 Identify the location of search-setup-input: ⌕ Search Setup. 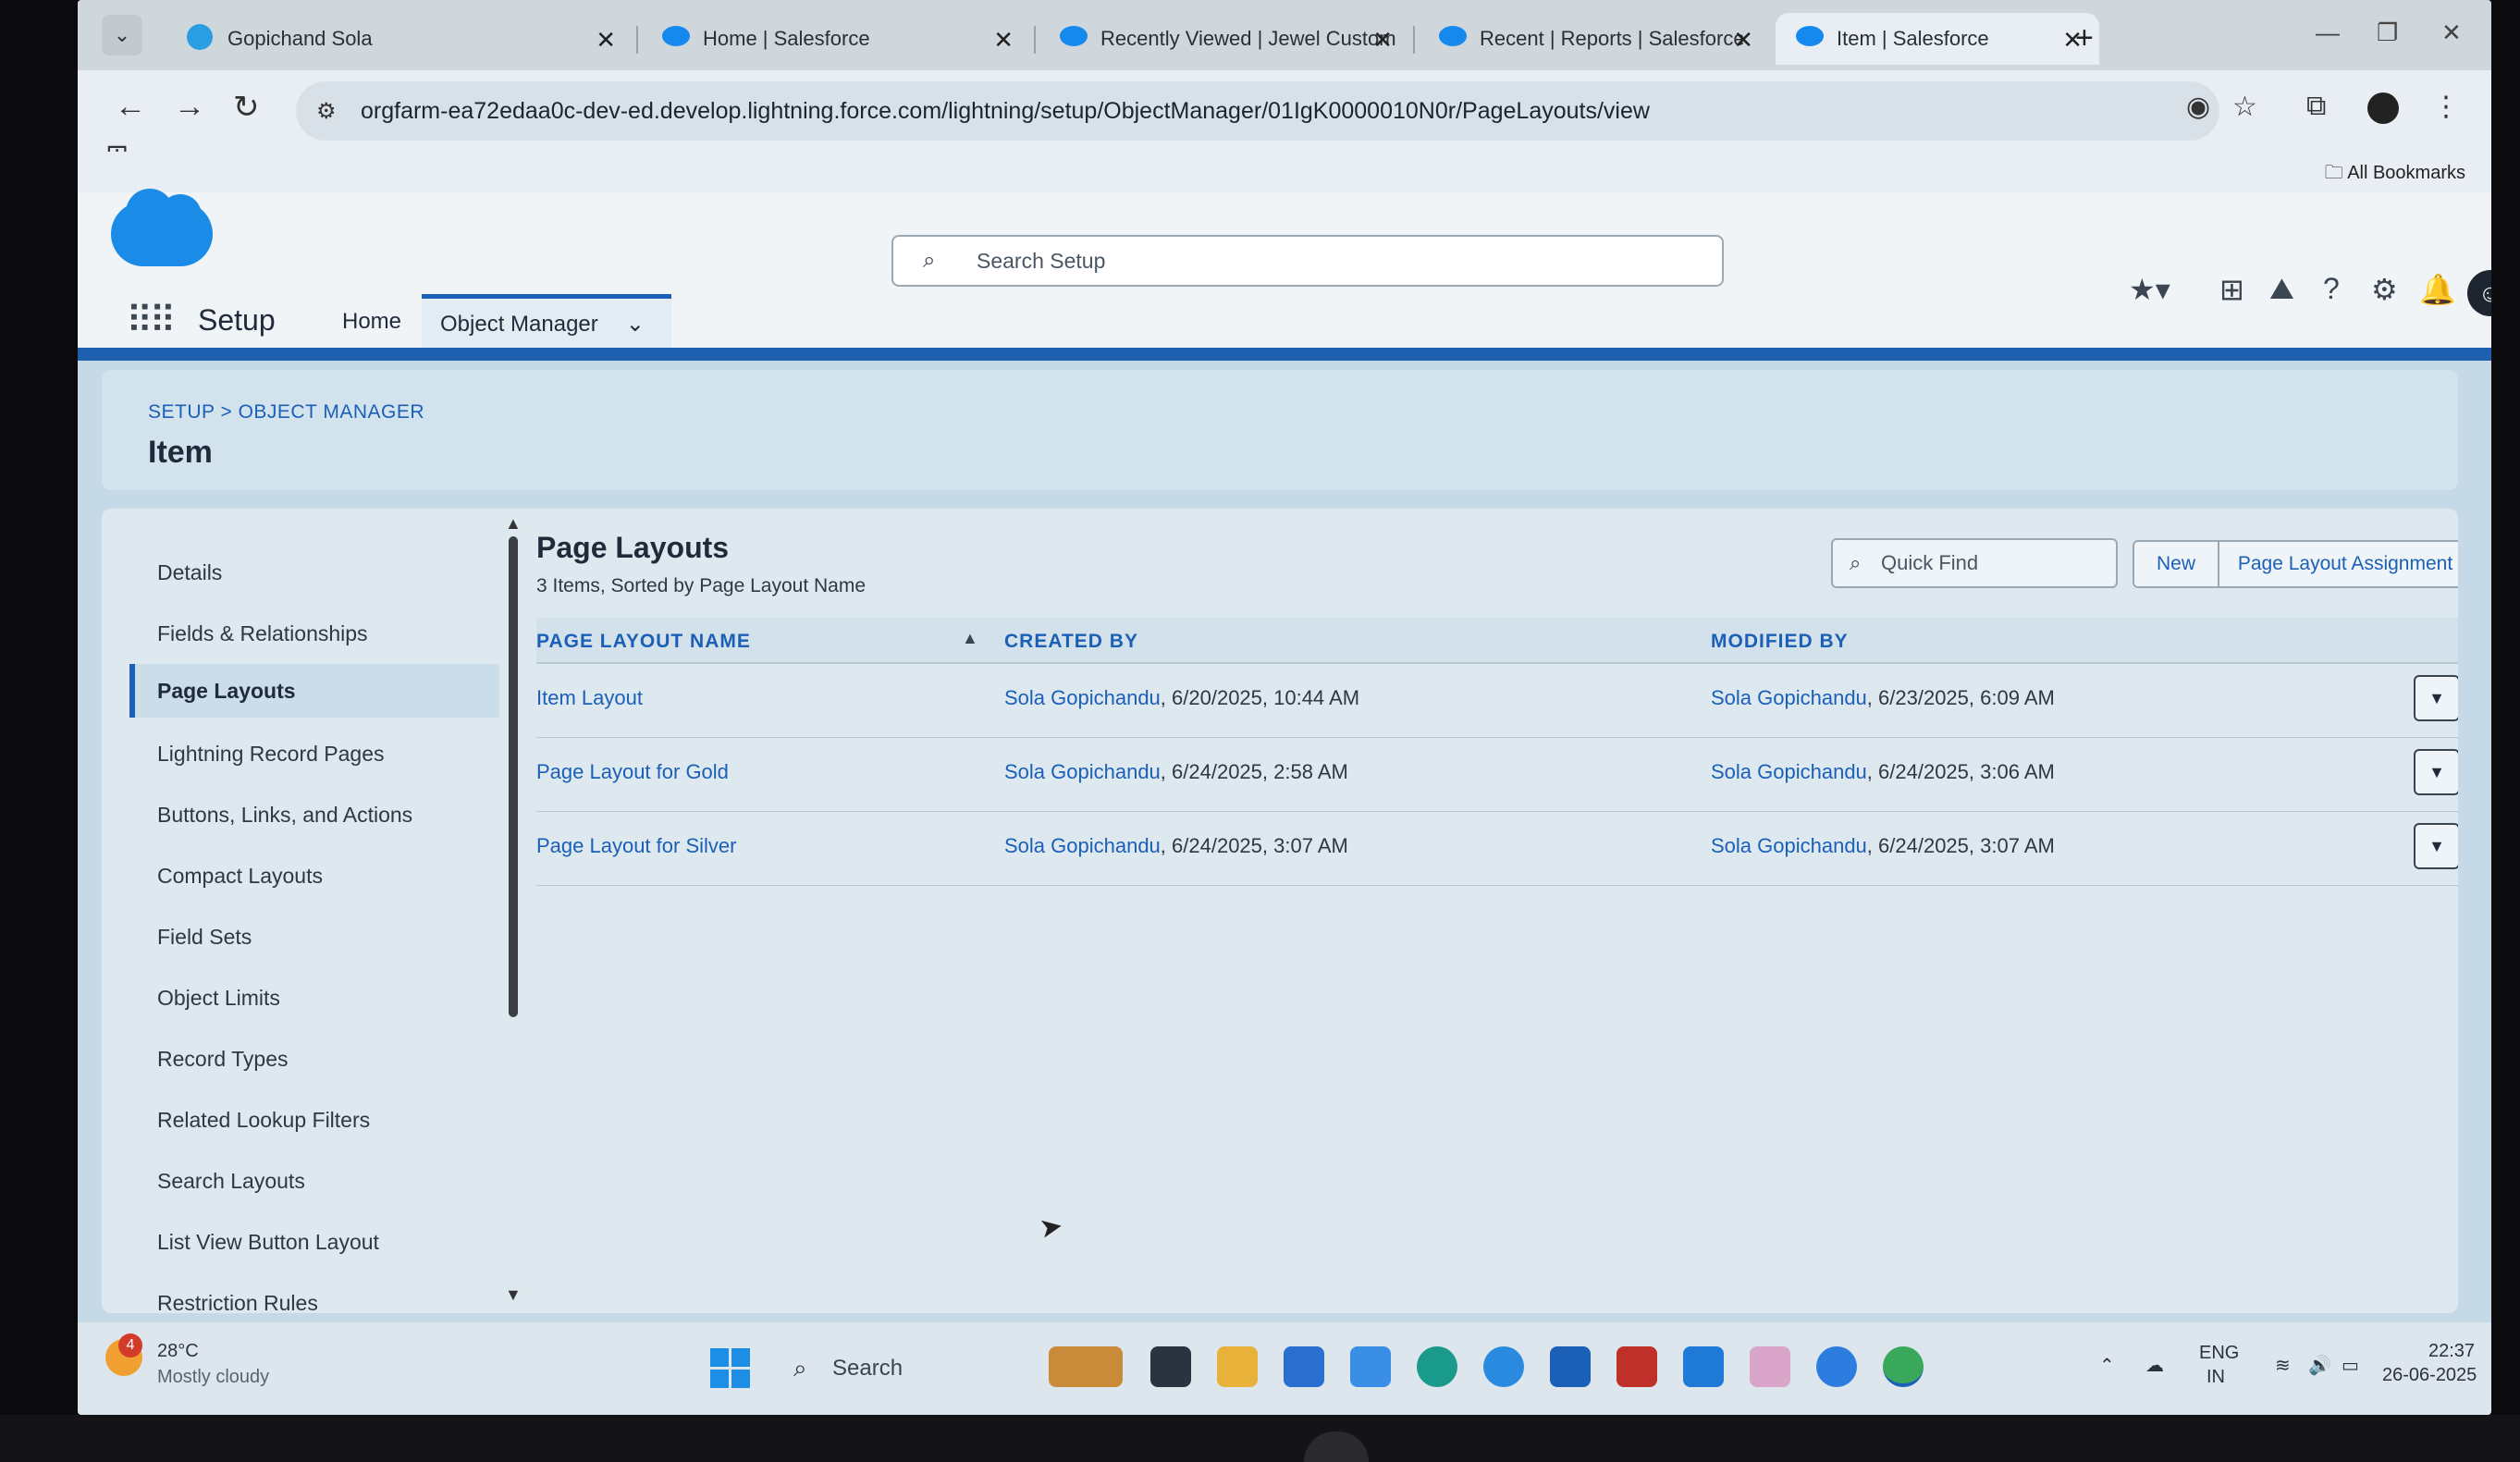
(1307, 261).